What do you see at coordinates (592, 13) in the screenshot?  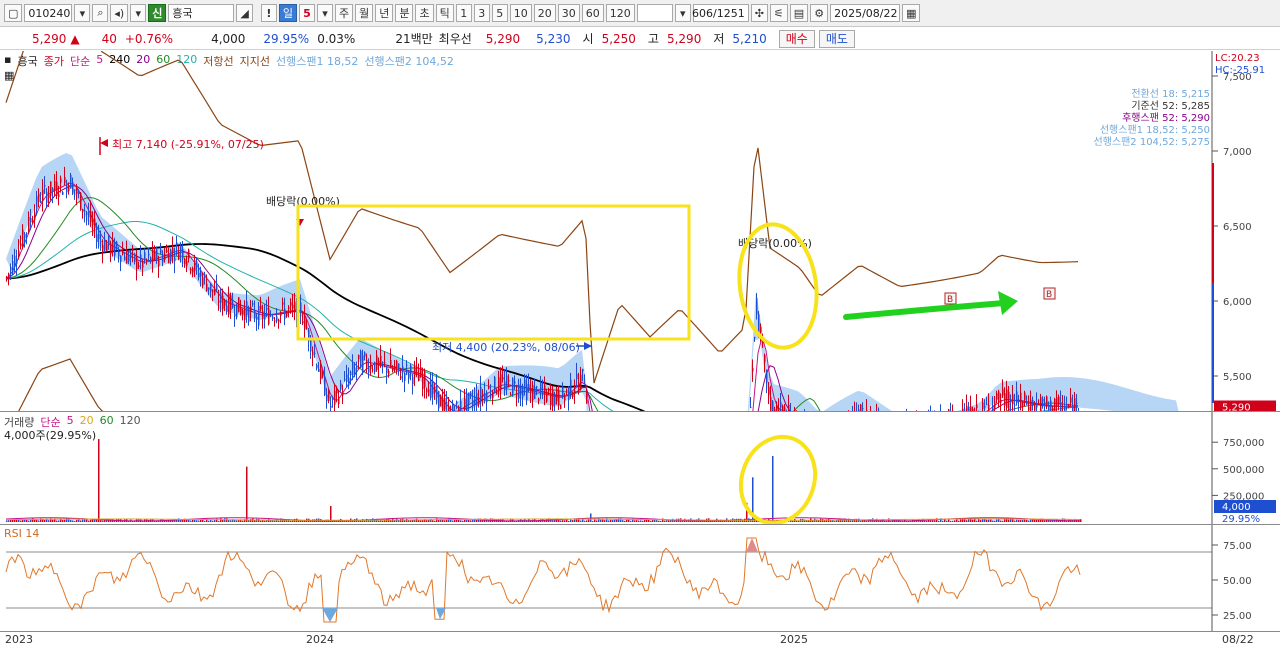 I see `interval-60-button: 60` at bounding box center [592, 13].